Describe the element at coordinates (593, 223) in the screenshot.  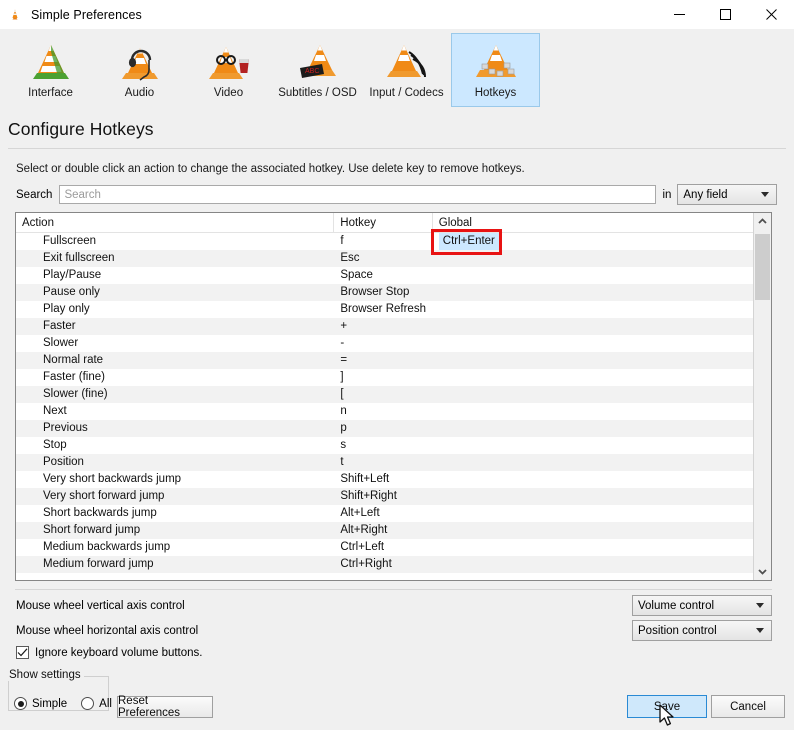
I see `column-header-global: Global` at that location.